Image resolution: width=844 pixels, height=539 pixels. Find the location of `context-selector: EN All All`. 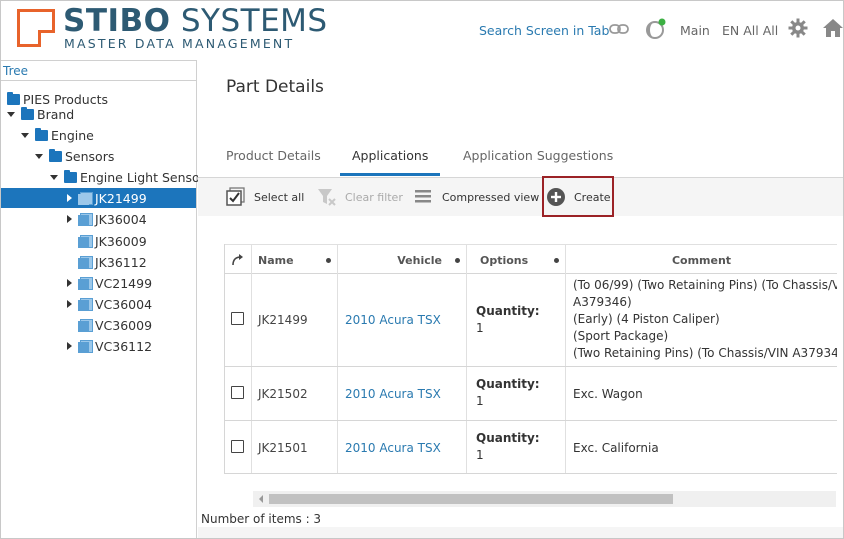

context-selector: EN All All is located at coordinates (750, 30).